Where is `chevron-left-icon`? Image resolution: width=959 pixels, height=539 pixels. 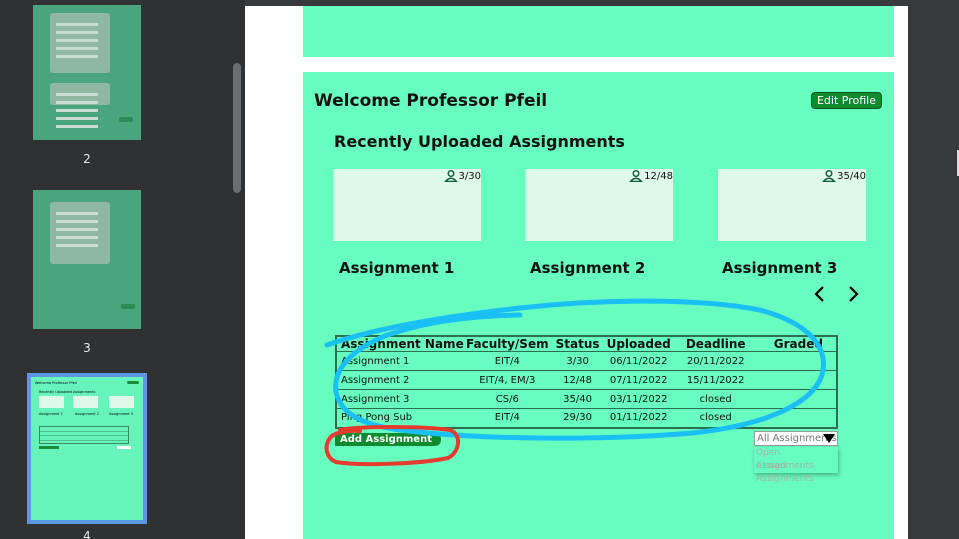 chevron-left-icon is located at coordinates (820, 294).